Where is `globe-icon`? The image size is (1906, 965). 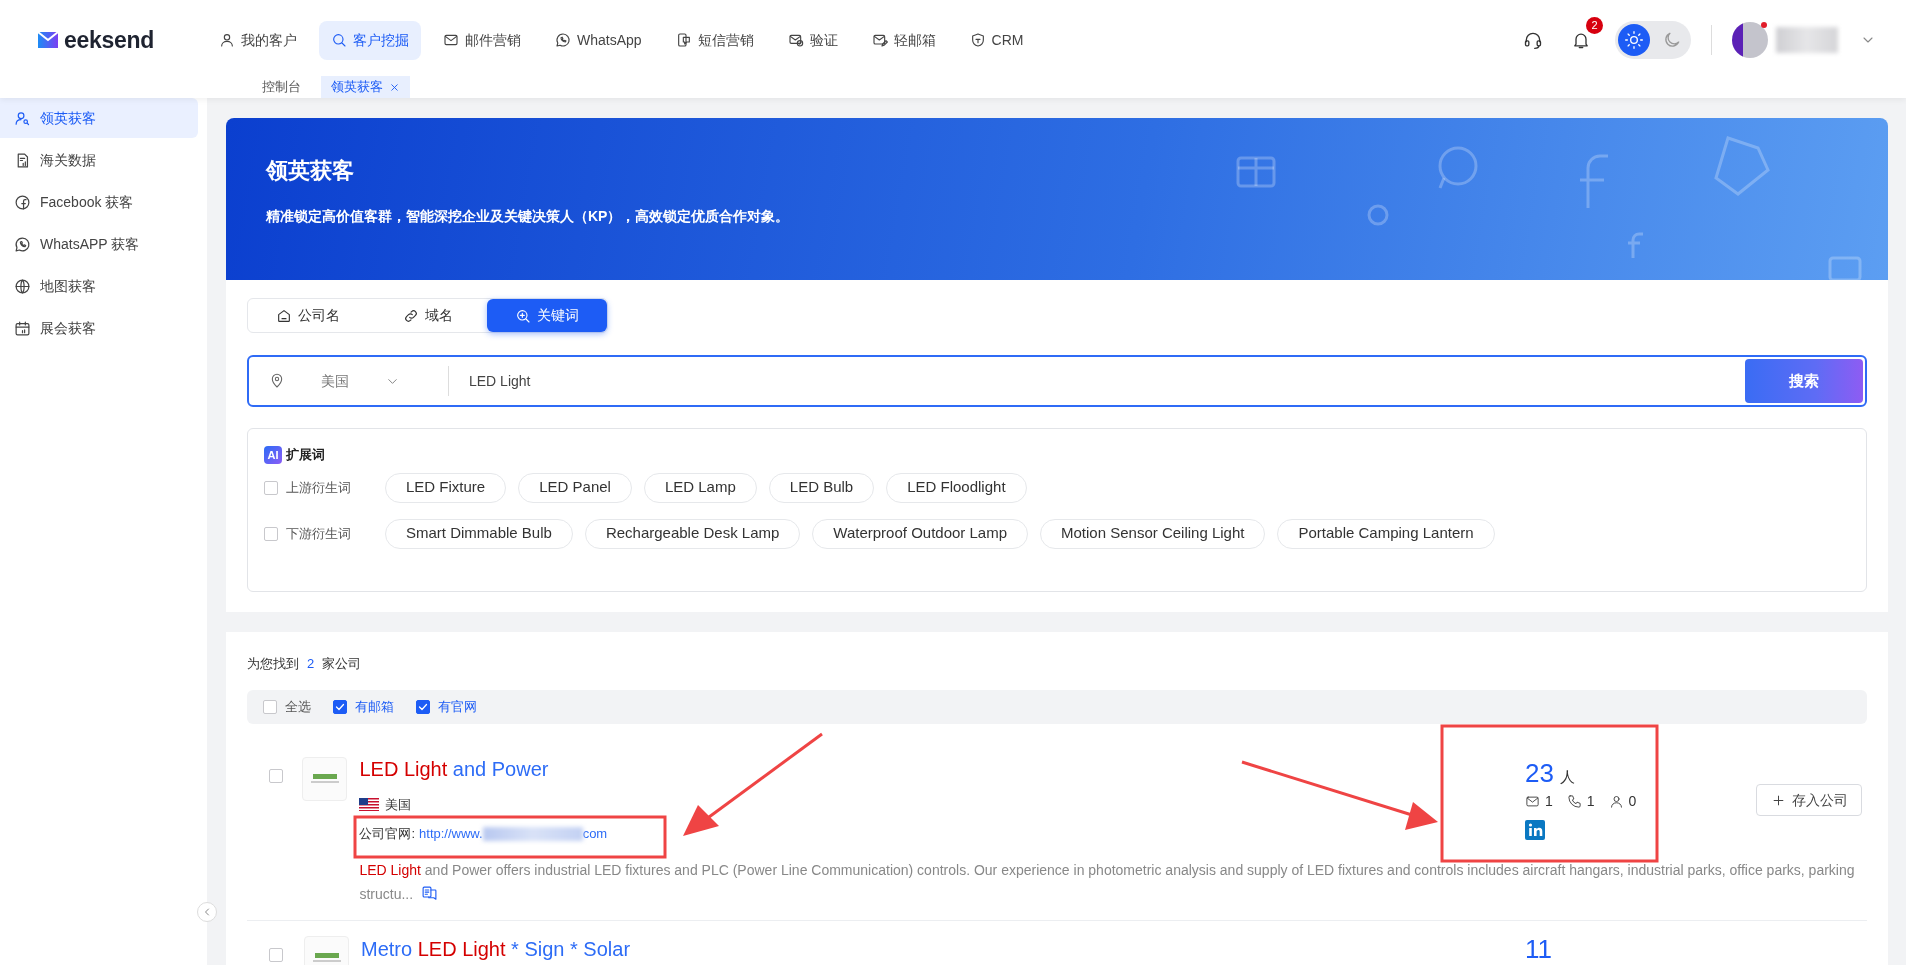
globe-icon is located at coordinates (22, 286).